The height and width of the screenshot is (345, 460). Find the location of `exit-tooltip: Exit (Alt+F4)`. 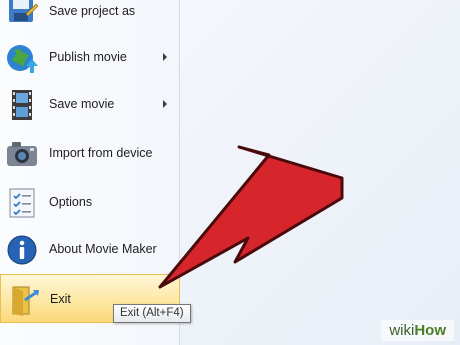

exit-tooltip: Exit (Alt+F4) is located at coordinates (152, 313).